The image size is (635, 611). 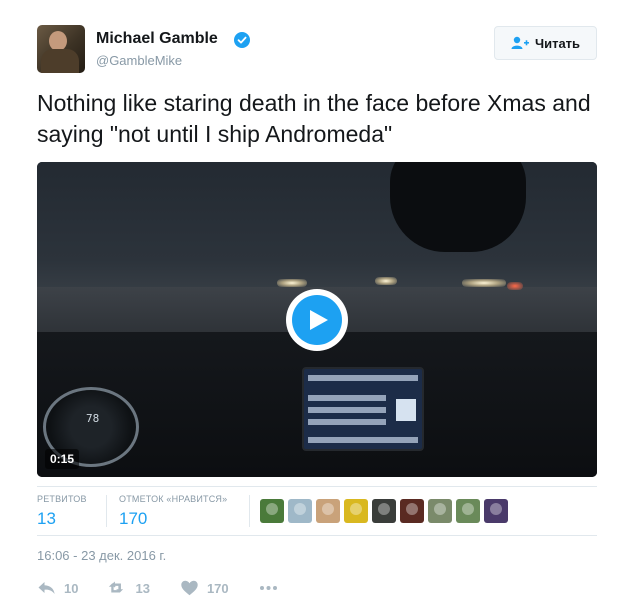 I want to click on likes-stat: ОТМЕТОК «НРАВИТСЯ» 170, so click(x=173, y=511).